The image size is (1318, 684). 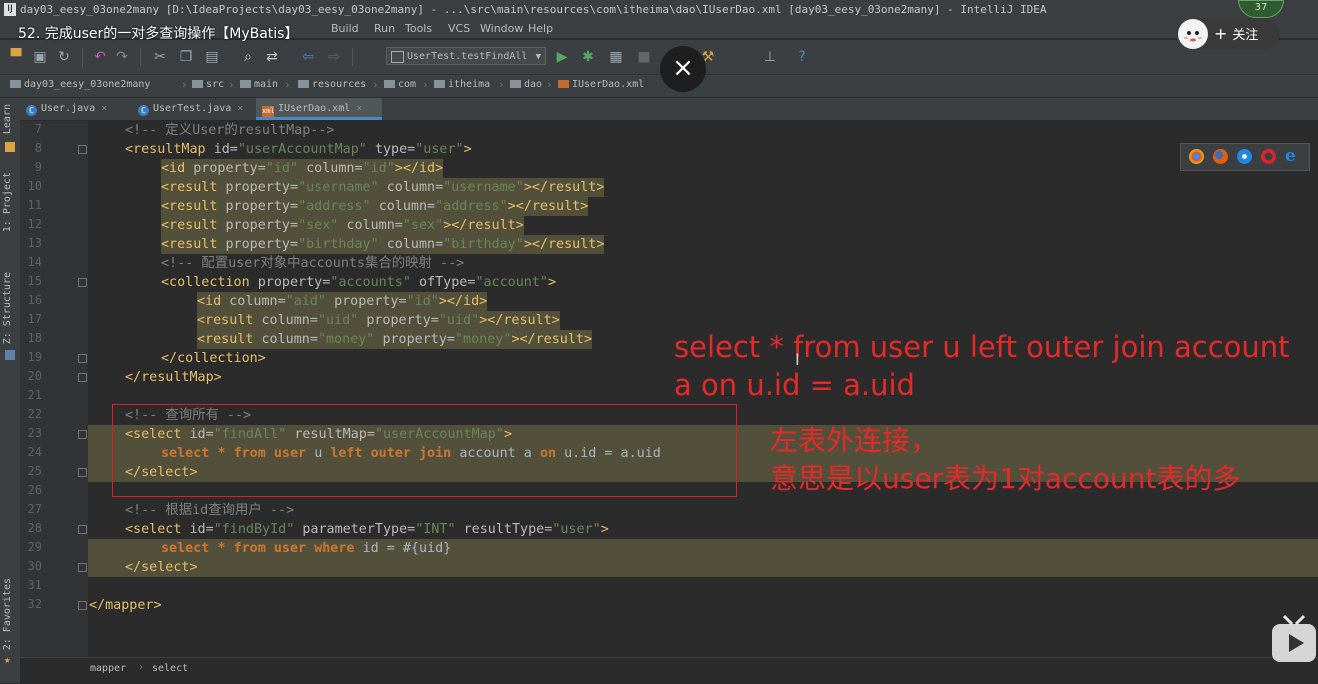 I want to click on browser-preview-panel: e, so click(x=1245, y=157).